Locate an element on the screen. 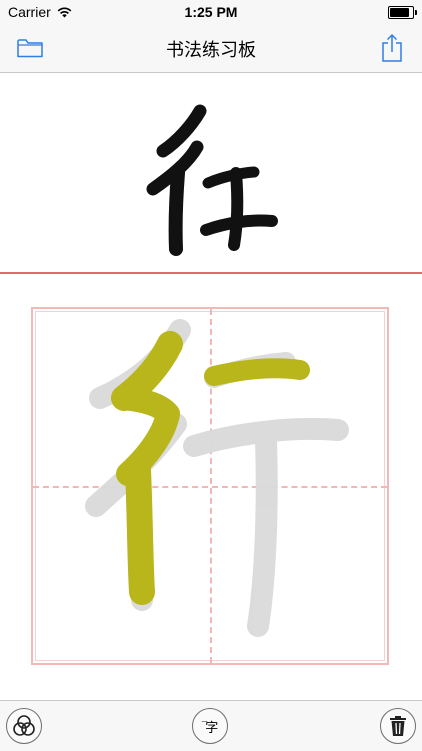  status-time: 1:25 PM is located at coordinates (211, 12).